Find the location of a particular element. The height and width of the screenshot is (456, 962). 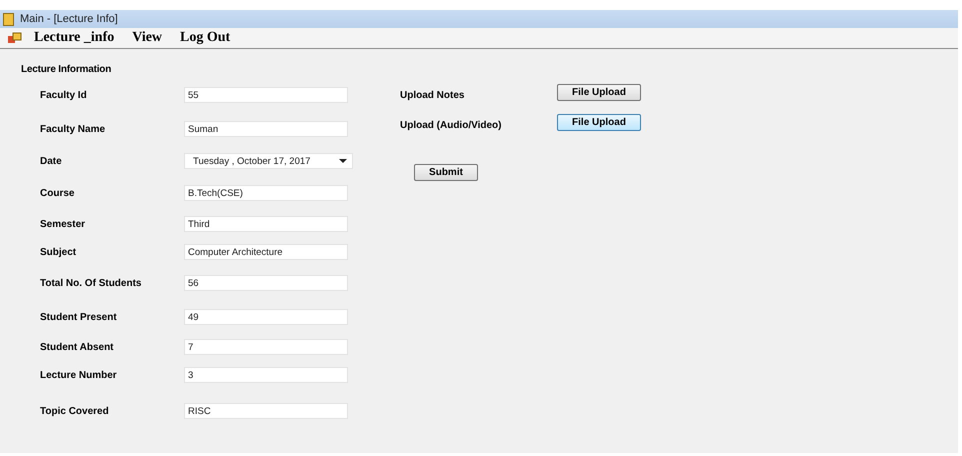

input-field: B.Tech(CSE) is located at coordinates (266, 193).